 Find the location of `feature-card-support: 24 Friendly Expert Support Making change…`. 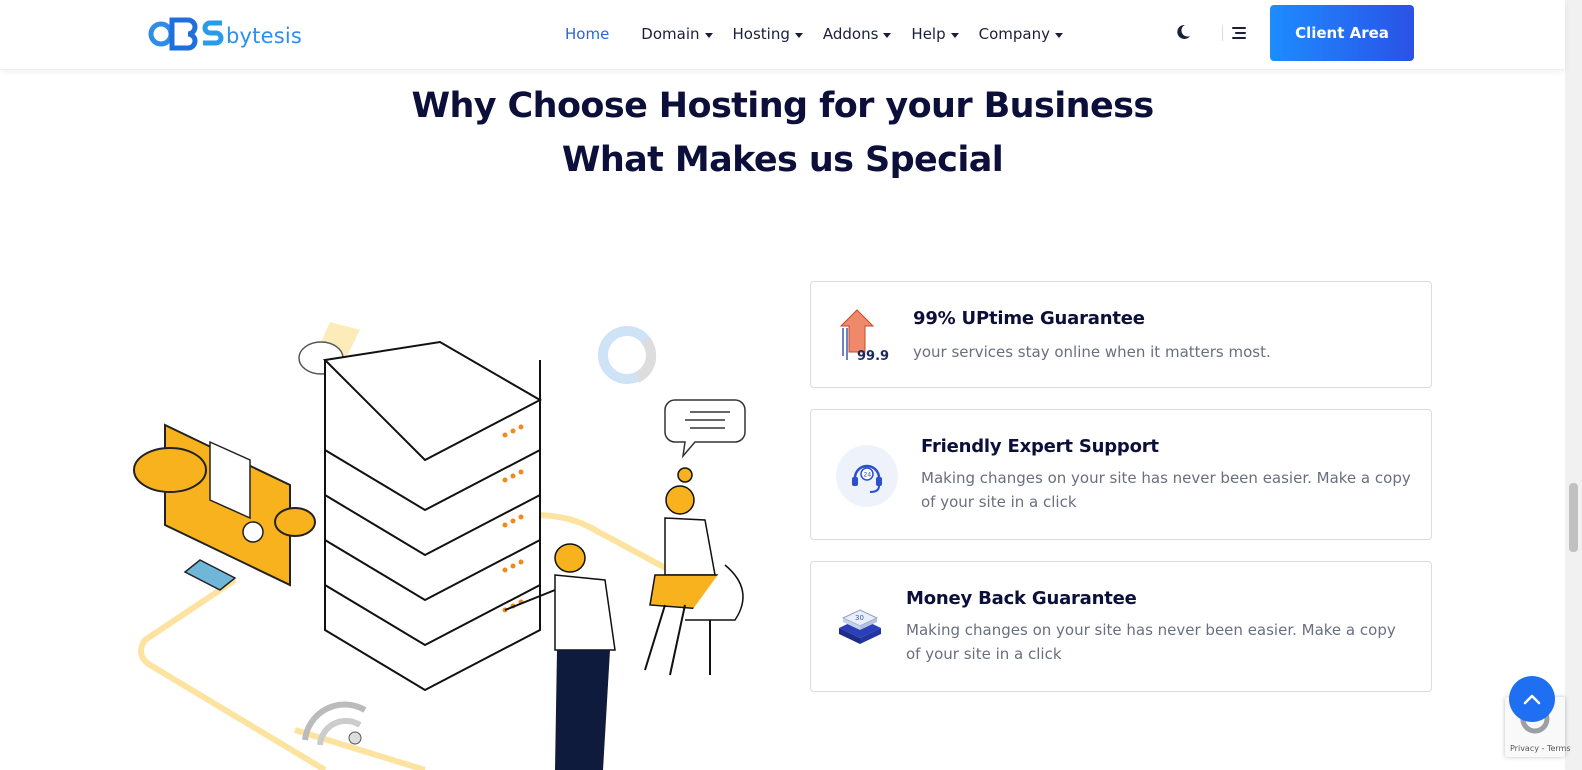

feature-card-support: 24 Friendly Expert Support Making change… is located at coordinates (1121, 474).